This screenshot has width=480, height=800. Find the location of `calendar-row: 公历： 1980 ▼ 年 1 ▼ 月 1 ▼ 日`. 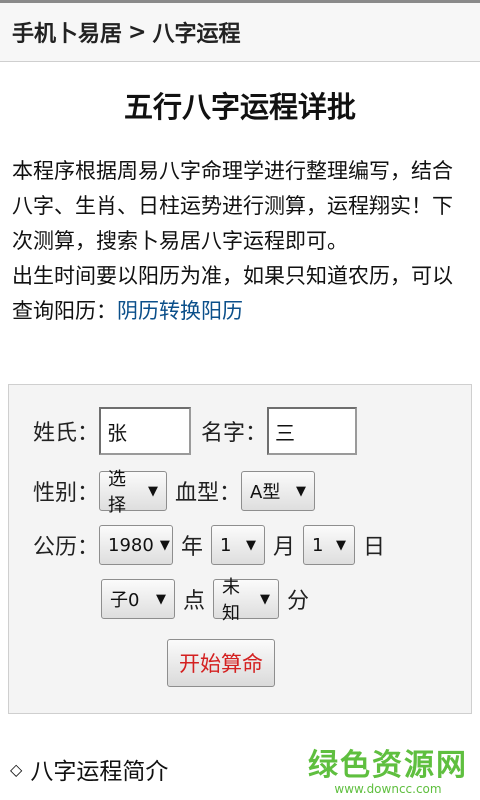

calendar-row: 公历： 1980 ▼ 年 1 ▼ 月 1 ▼ 日 is located at coordinates (213, 545).